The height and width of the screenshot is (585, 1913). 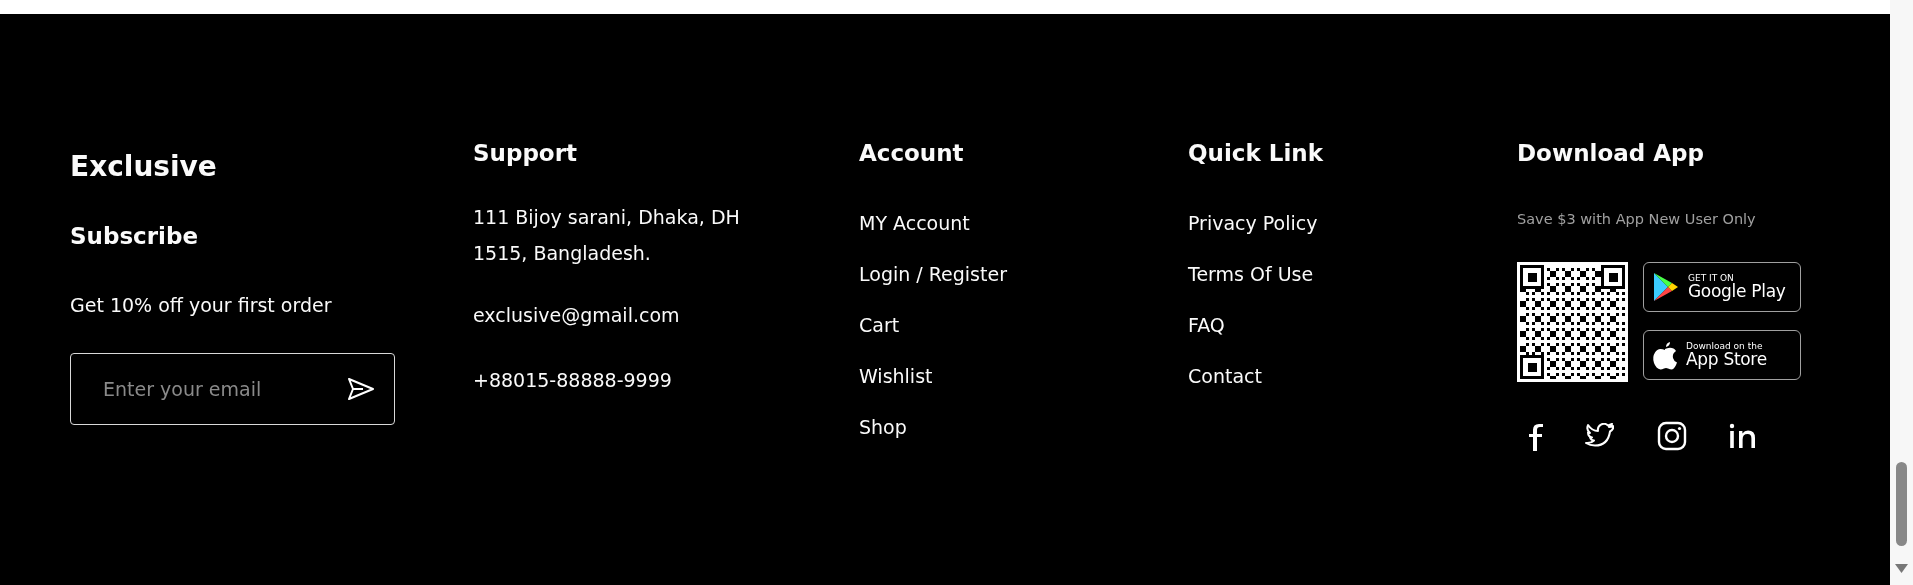 I want to click on google-play-button: GET IT ON Google Play, so click(x=1722, y=287).